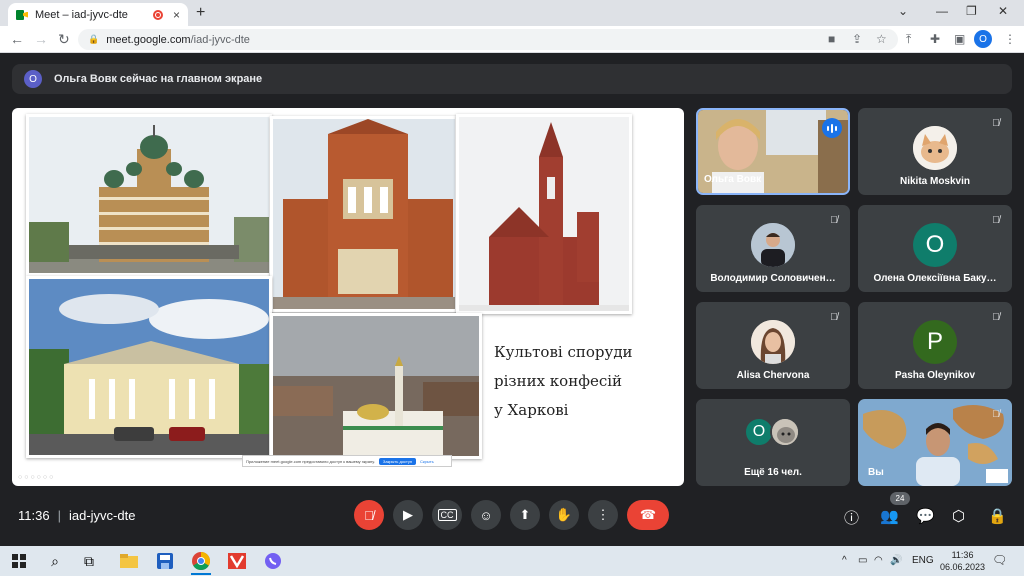 This screenshot has width=1024, height=576. What do you see at coordinates (935, 181) in the screenshot?
I see `participant-name: Nikita Moskvin` at bounding box center [935, 181].